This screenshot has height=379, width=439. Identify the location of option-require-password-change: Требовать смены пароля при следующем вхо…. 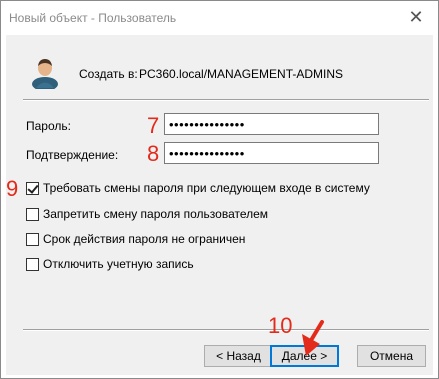
(198, 188).